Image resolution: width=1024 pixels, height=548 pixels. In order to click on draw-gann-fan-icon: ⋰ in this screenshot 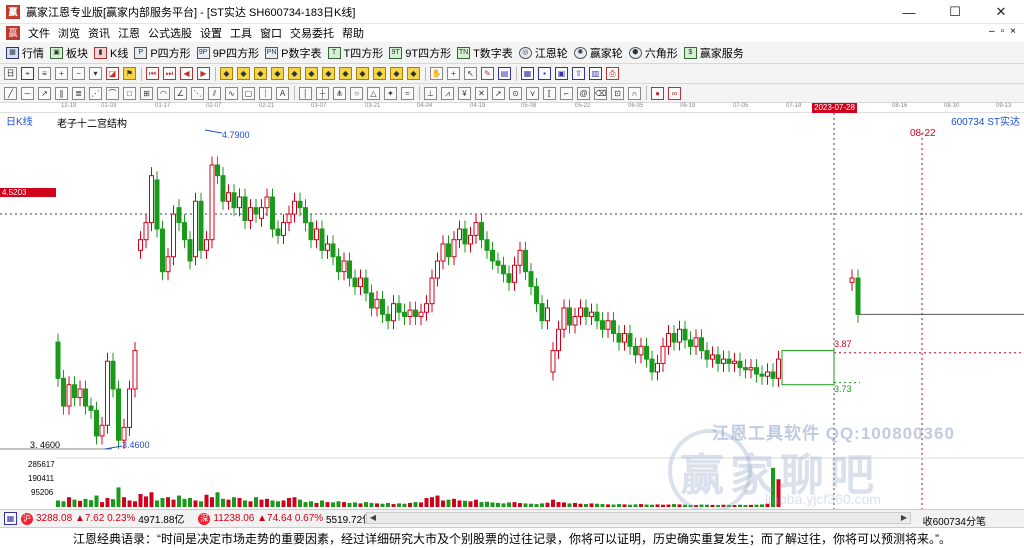, I will do `click(95, 93)`.